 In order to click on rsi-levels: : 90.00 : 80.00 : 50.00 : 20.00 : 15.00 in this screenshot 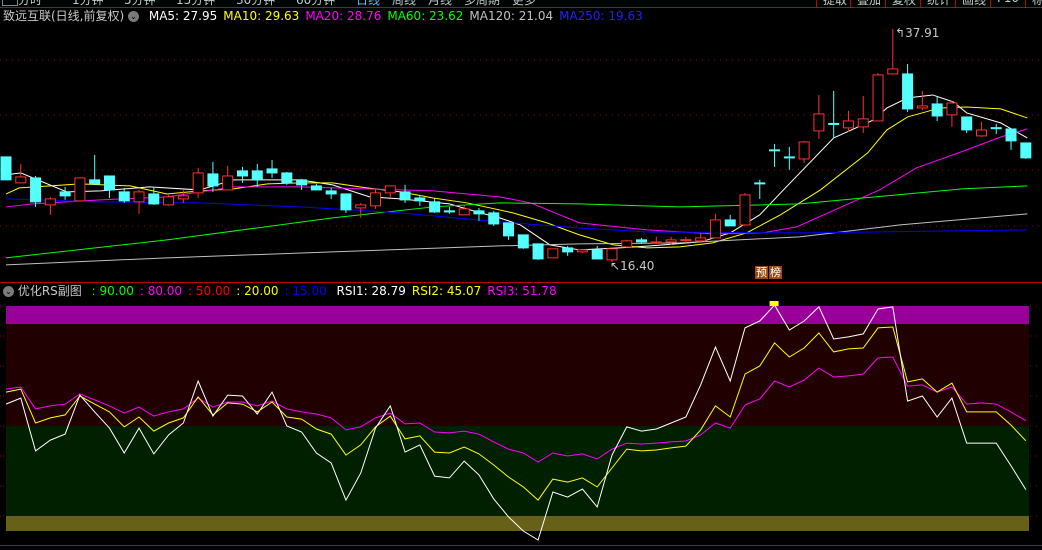, I will do `click(206, 291)`.